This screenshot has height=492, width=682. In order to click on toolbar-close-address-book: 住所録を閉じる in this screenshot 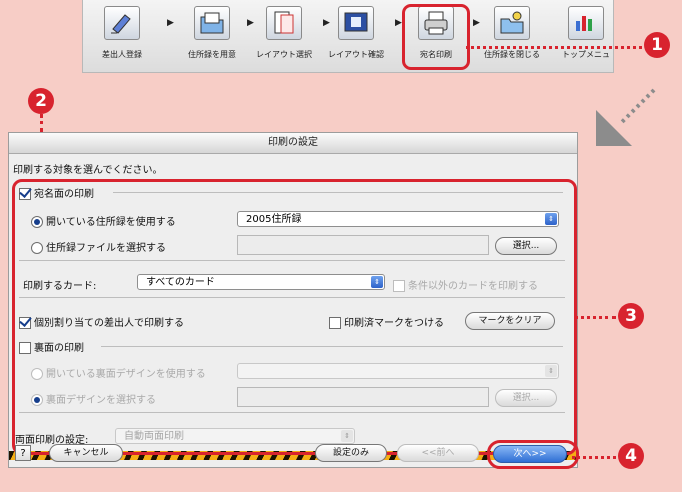, I will do `click(512, 33)`.